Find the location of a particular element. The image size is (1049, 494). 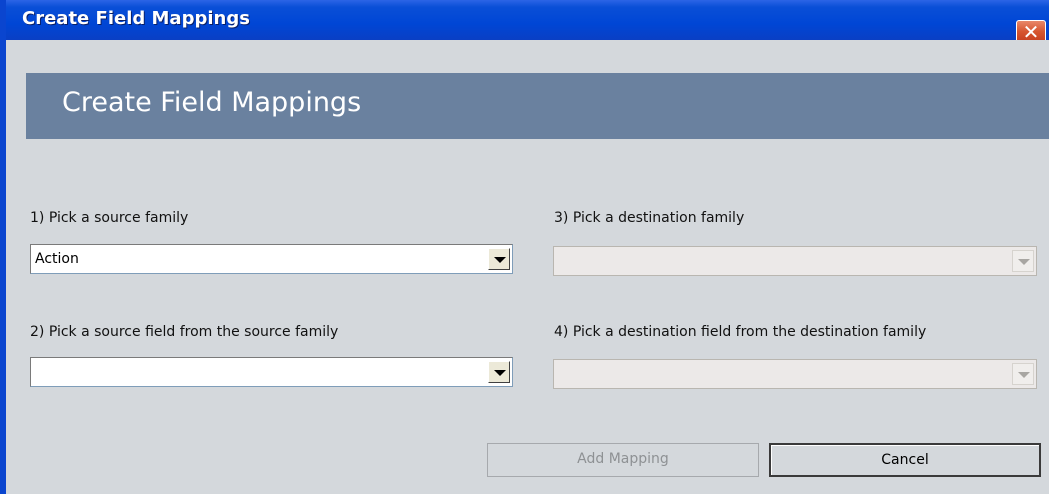

cancel-button: Cancel is located at coordinates (905, 460).